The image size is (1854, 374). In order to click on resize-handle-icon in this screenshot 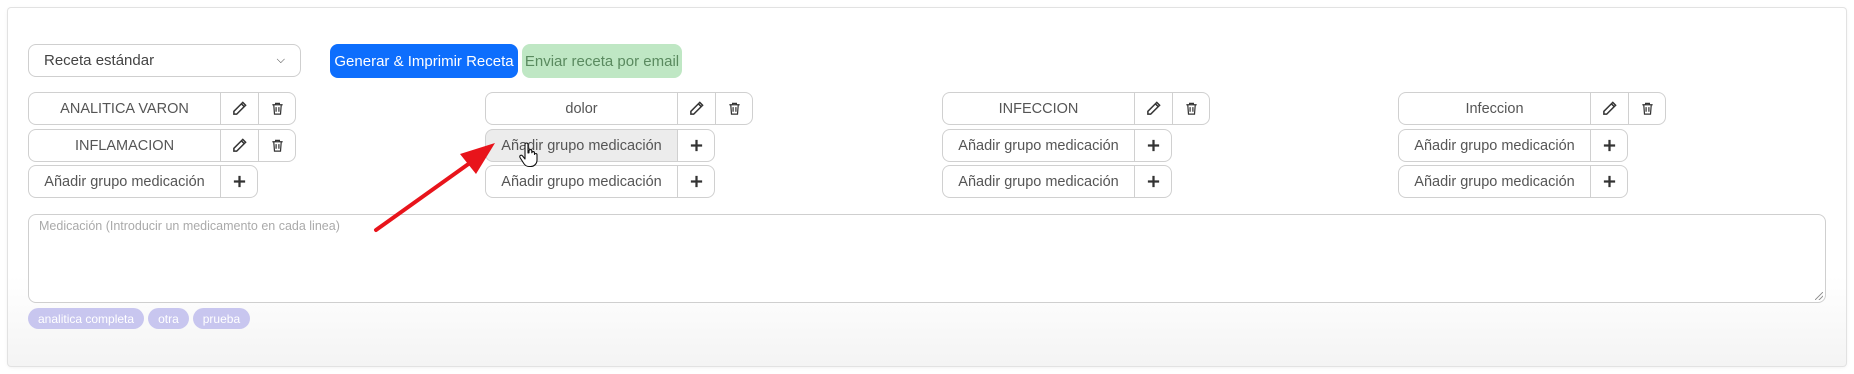, I will do `click(1819, 296)`.